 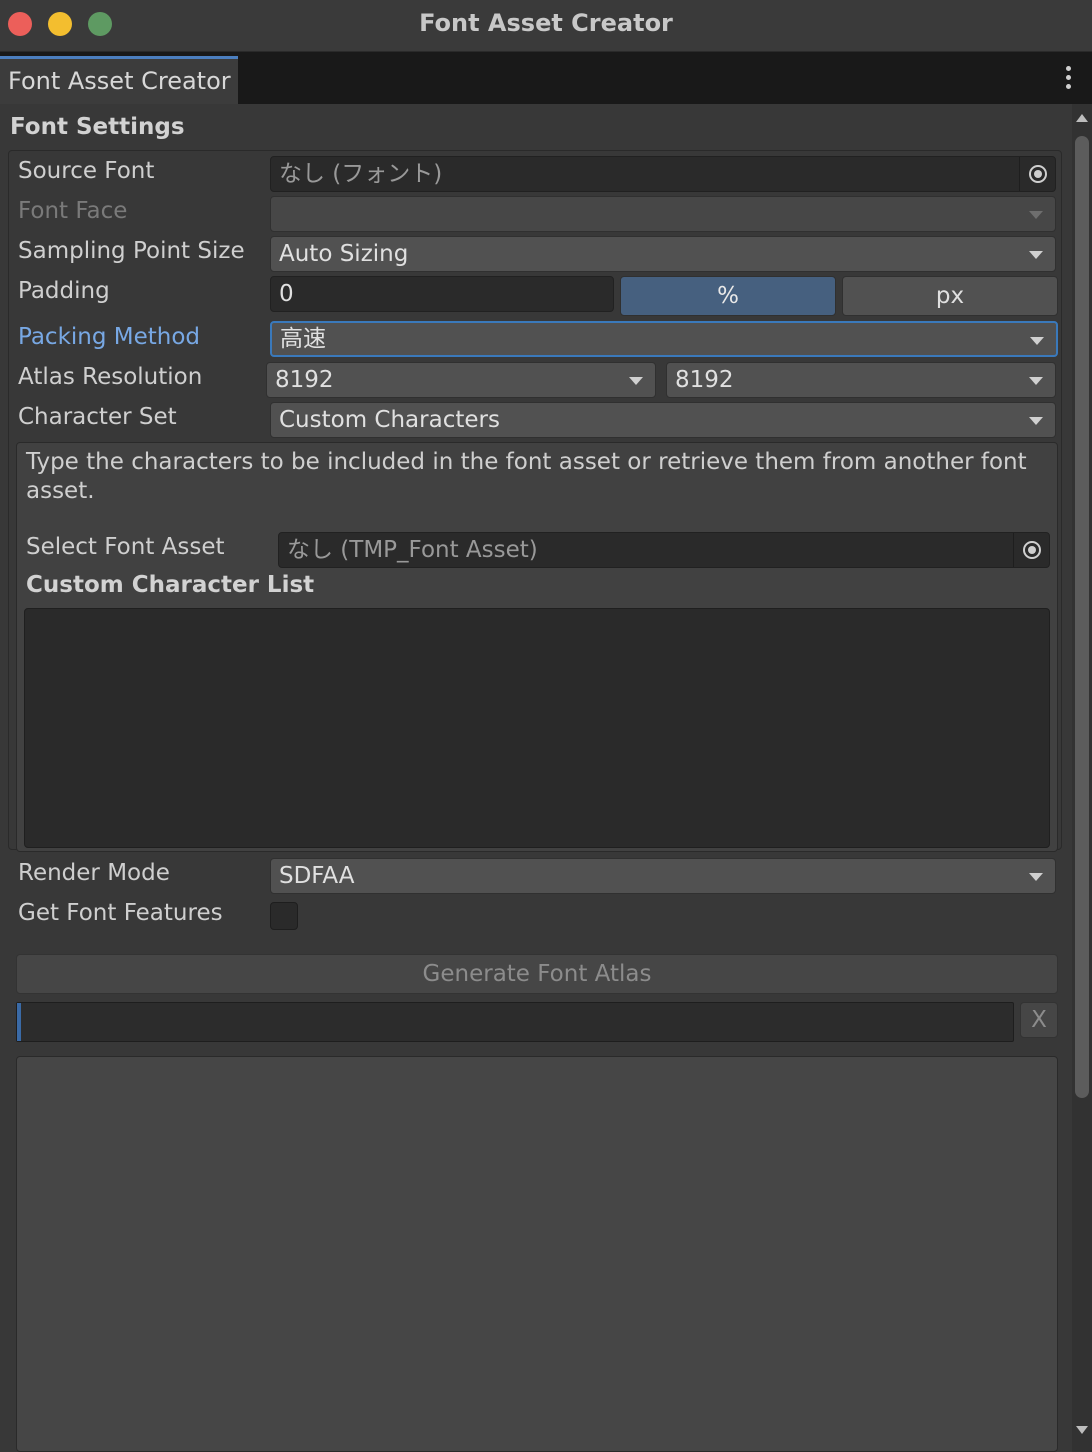 I want to click on scroll-thumb, so click(x=1082, y=617).